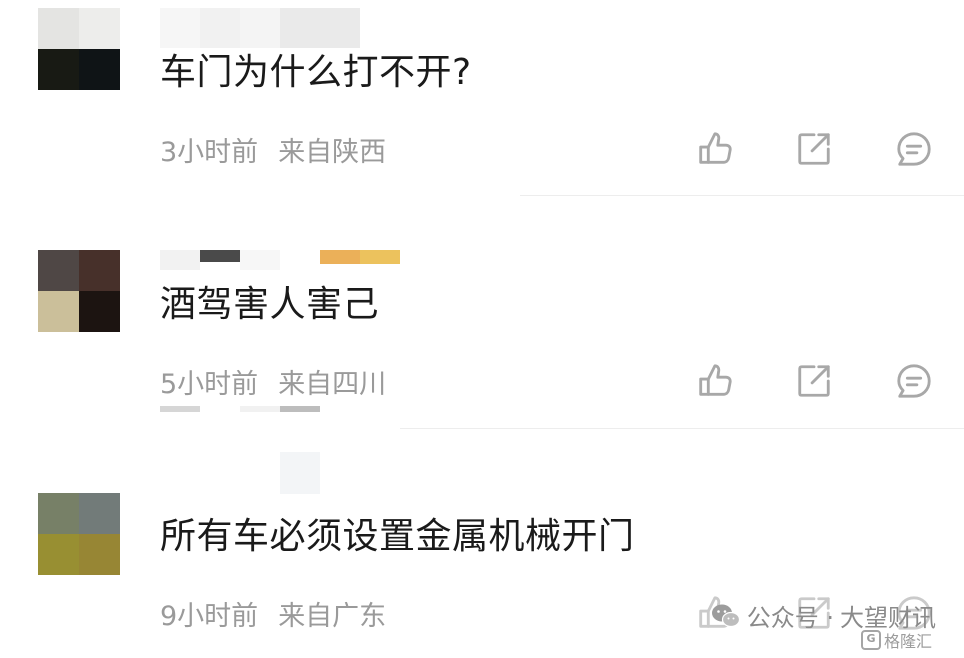 This screenshot has height=658, width=964. What do you see at coordinates (725, 615) in the screenshot?
I see `wechat-icon` at bounding box center [725, 615].